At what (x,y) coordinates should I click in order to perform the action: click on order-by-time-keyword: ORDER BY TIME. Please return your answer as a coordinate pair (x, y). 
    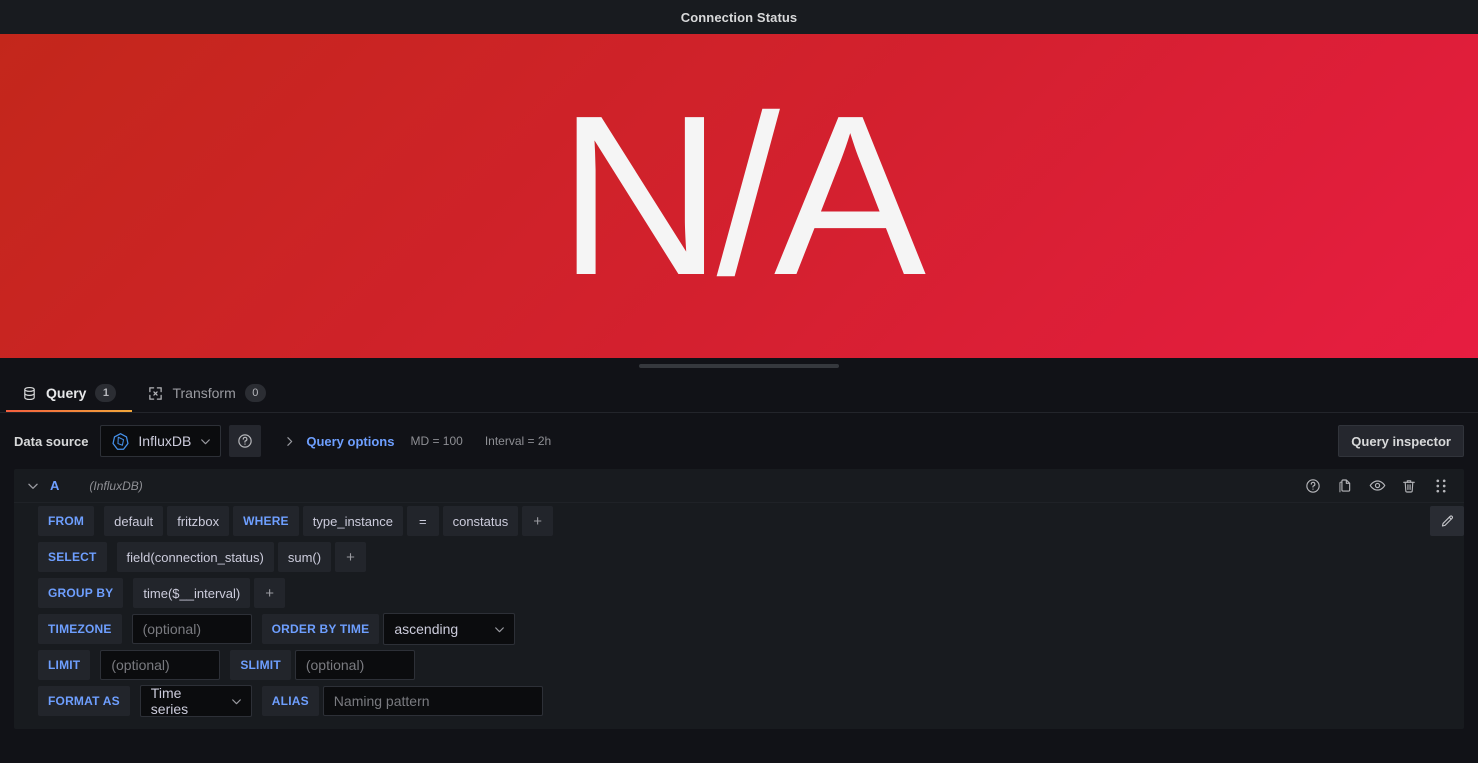
    Looking at the image, I should click on (320, 629).